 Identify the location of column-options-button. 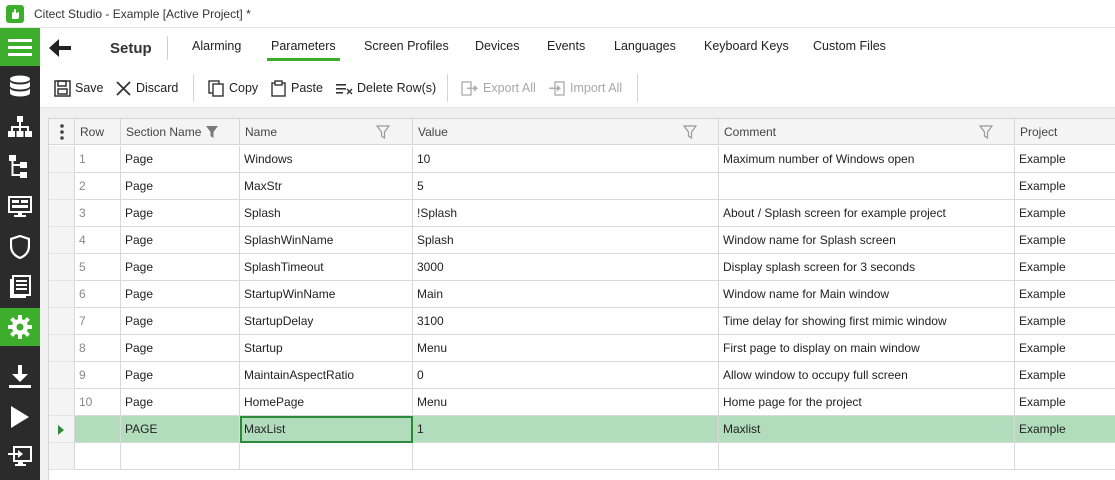
(62, 132).